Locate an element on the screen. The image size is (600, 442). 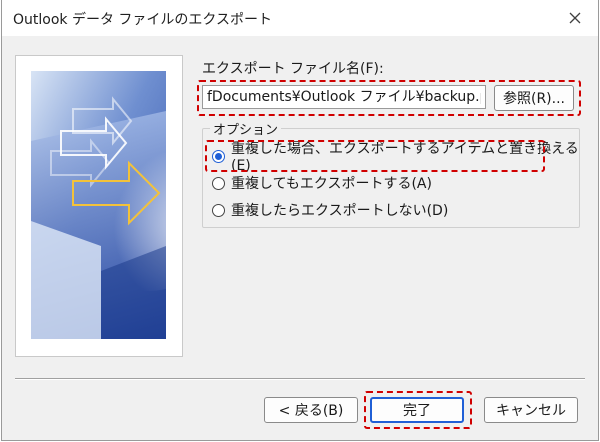
radio-allow-duplicates is located at coordinates (218, 183).